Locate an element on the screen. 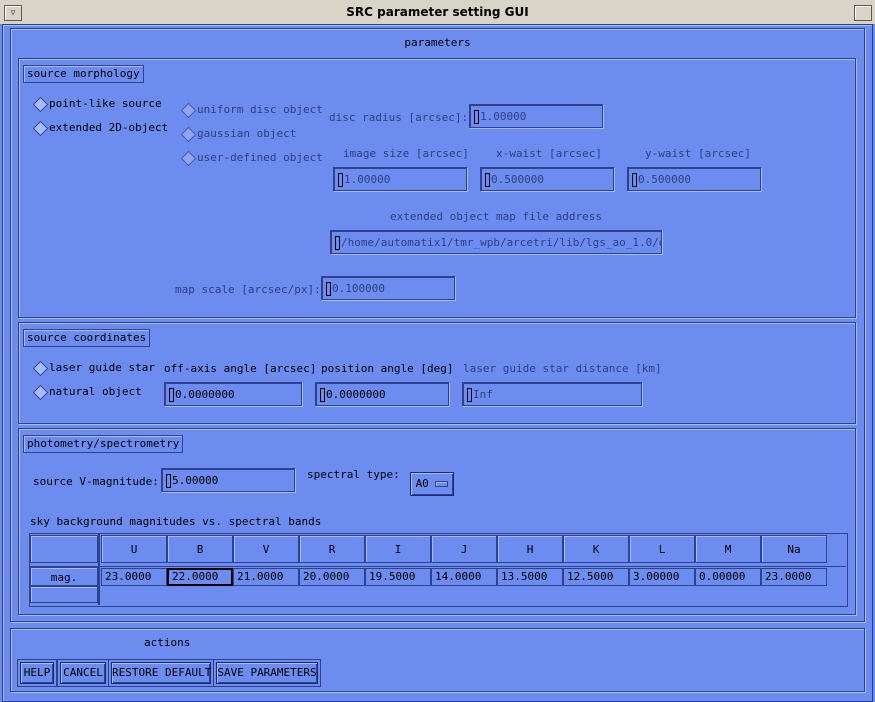 This screenshot has width=875, height=702. map-scale-label: map scale [arcsec/px]: is located at coordinates (248, 289).